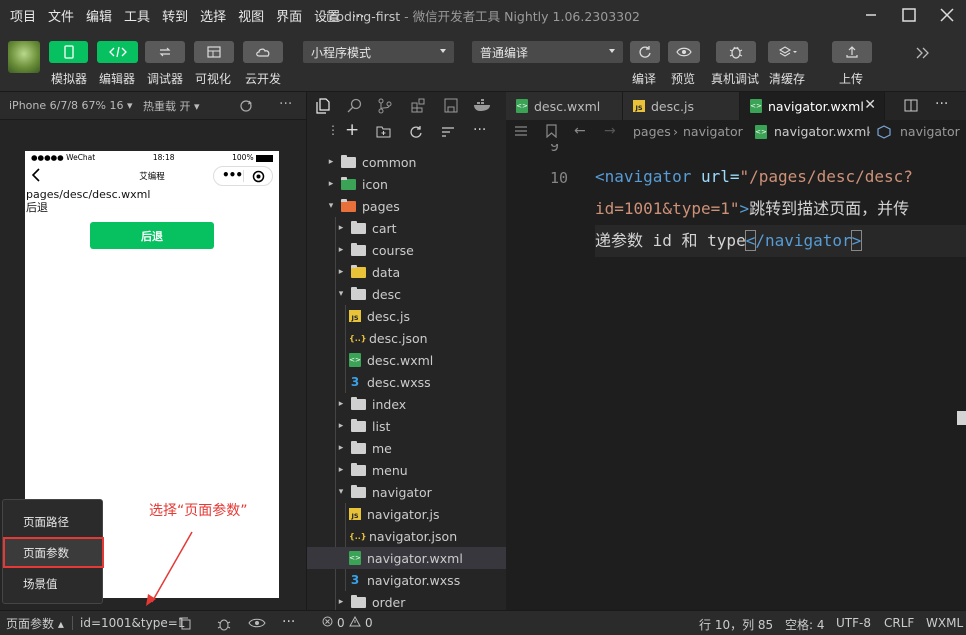 Image resolution: width=966 pixels, height=635 pixels. What do you see at coordinates (214, 52) in the screenshot?
I see `visual-toggle-button` at bounding box center [214, 52].